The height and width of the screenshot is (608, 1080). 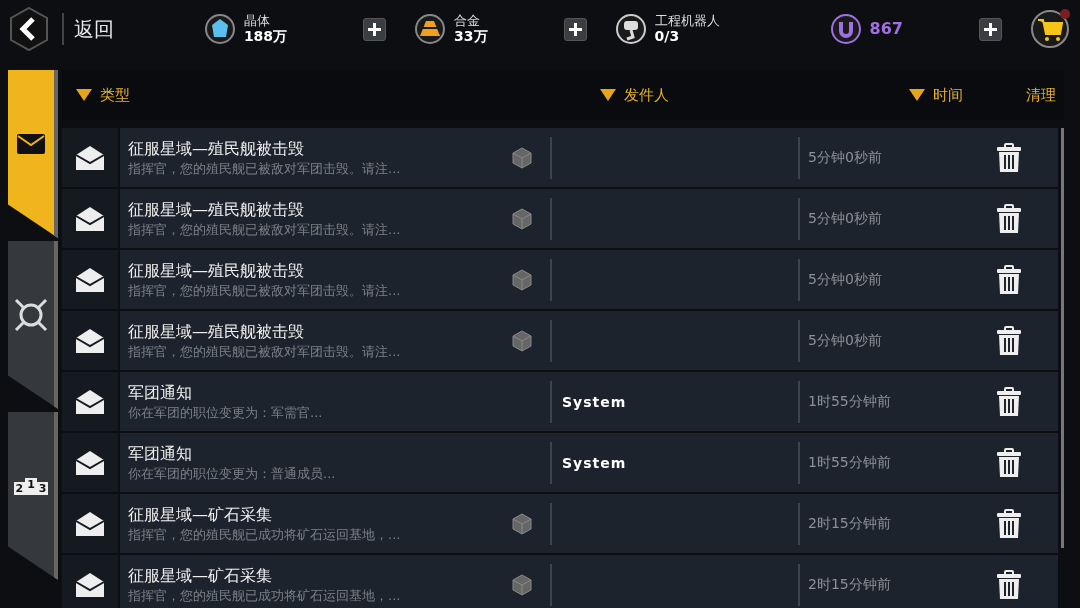 What do you see at coordinates (468, 20) in the screenshot?
I see `resource-name: 合金` at bounding box center [468, 20].